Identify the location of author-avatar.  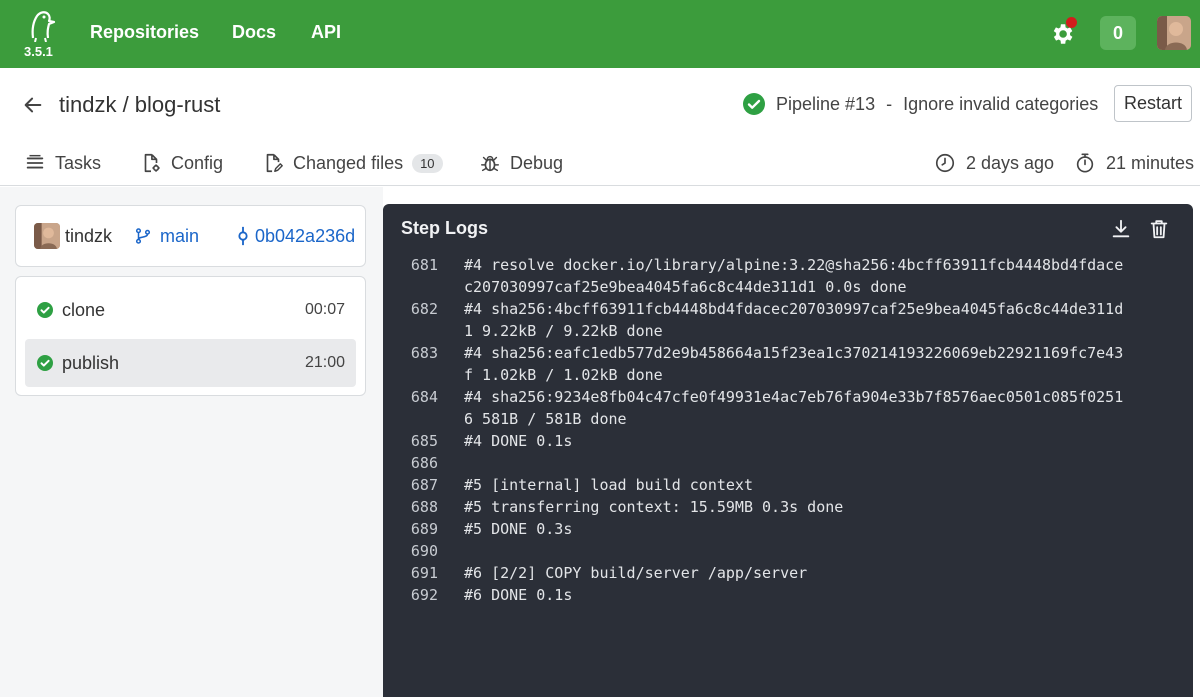
(47, 236).